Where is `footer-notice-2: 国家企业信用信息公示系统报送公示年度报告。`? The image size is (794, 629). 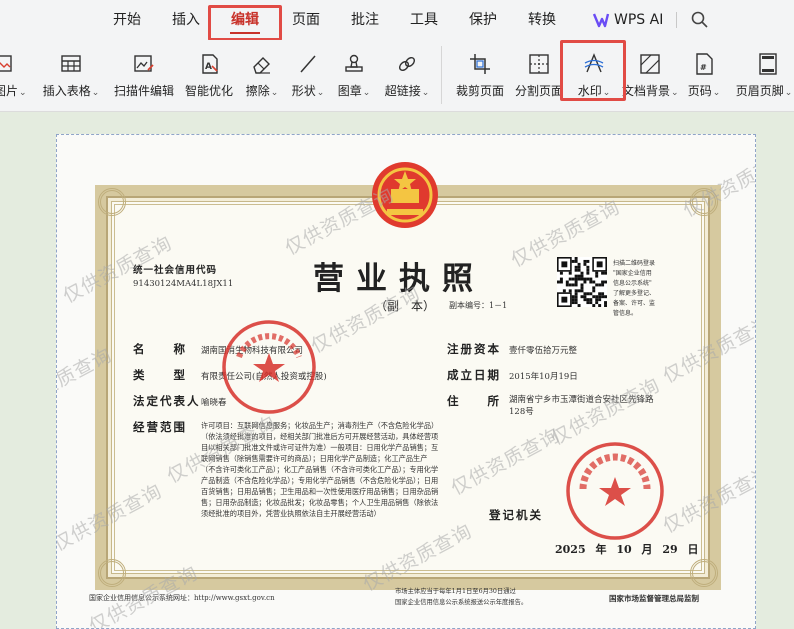
footer-notice-2: 国家企业信用信息公示系统报送公示年度报告。 is located at coordinates (461, 602).